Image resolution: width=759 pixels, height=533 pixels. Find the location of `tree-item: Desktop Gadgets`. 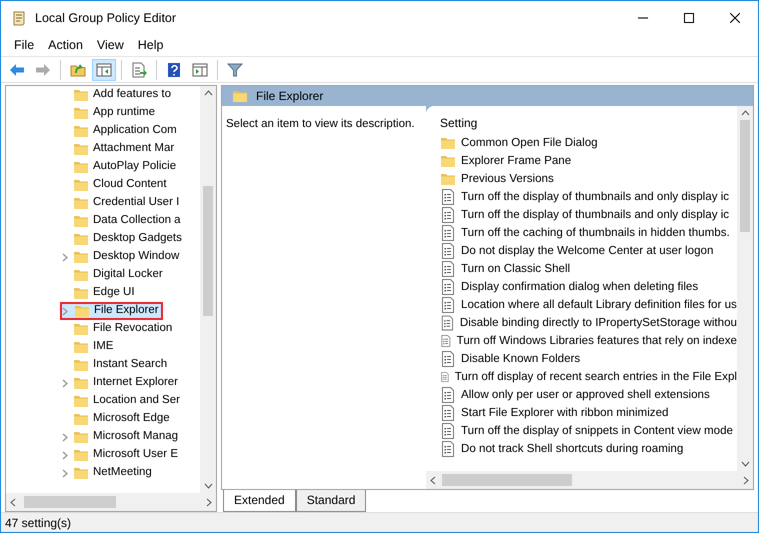

tree-item: Desktop Gadgets is located at coordinates (122, 239).